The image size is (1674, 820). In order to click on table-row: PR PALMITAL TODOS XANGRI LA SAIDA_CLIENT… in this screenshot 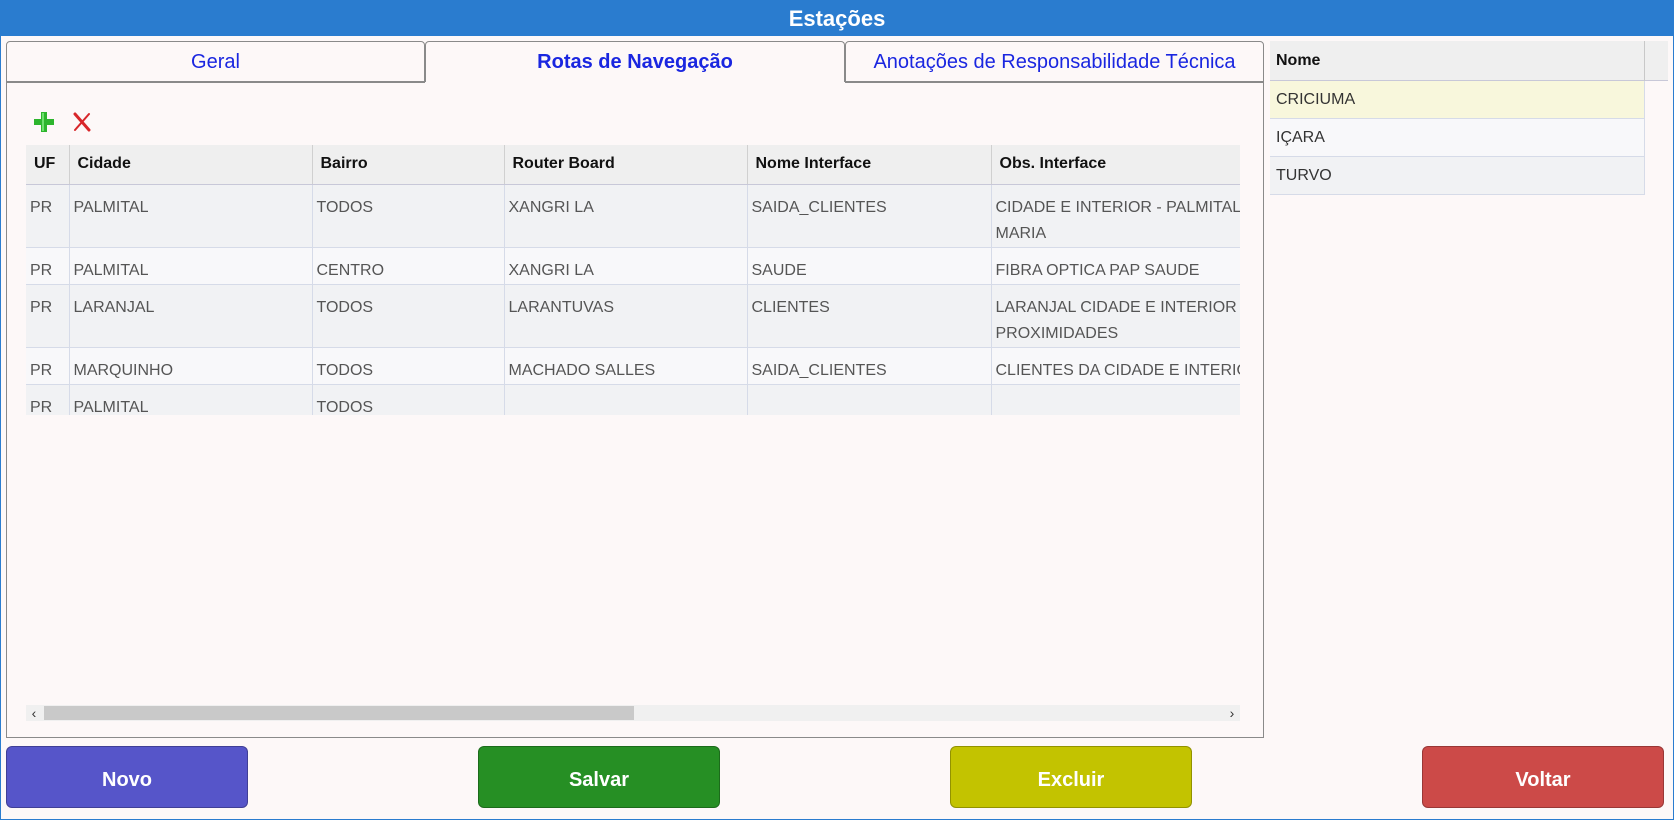, I will do `click(633, 216)`.